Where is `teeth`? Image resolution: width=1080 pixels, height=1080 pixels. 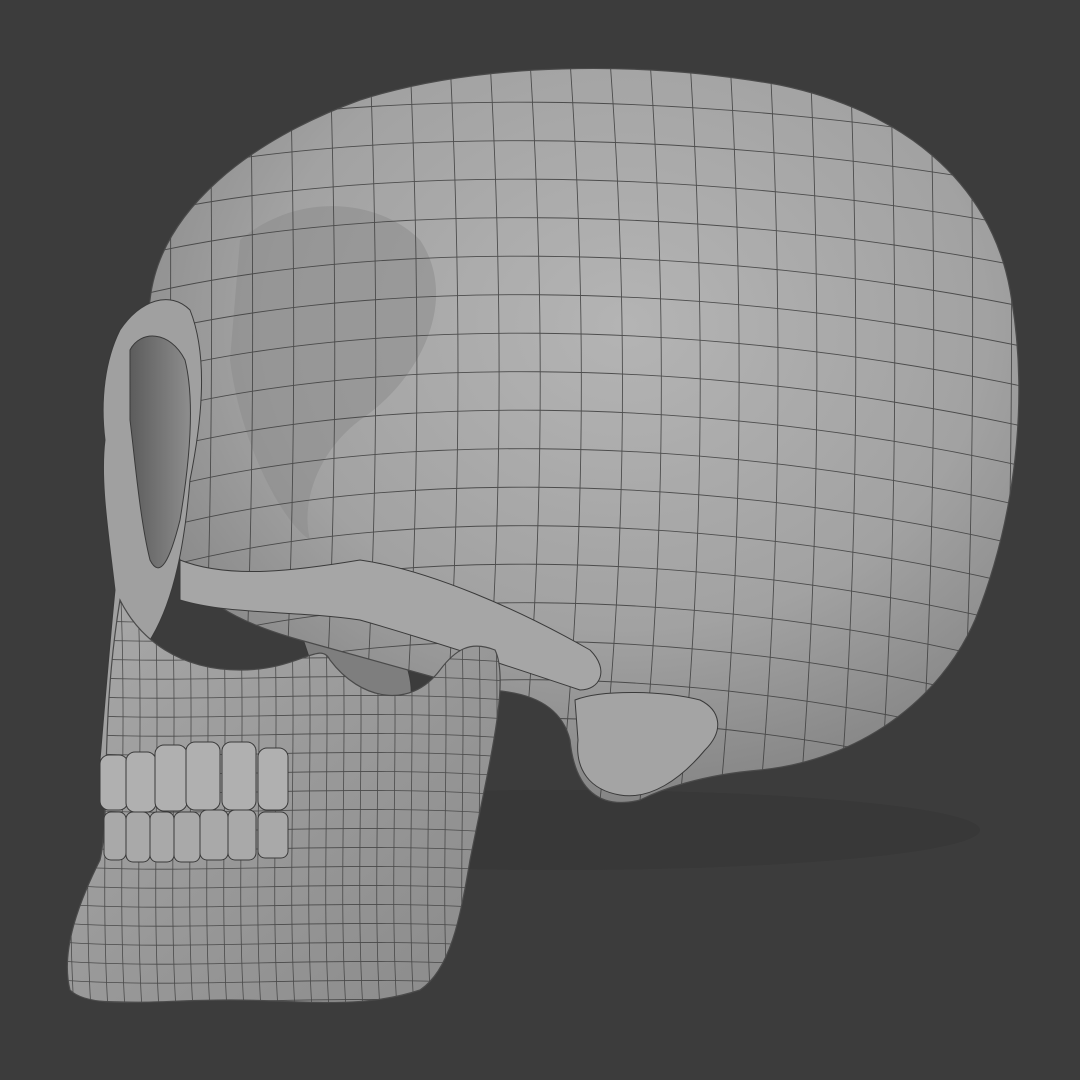 teeth is located at coordinates (194, 802).